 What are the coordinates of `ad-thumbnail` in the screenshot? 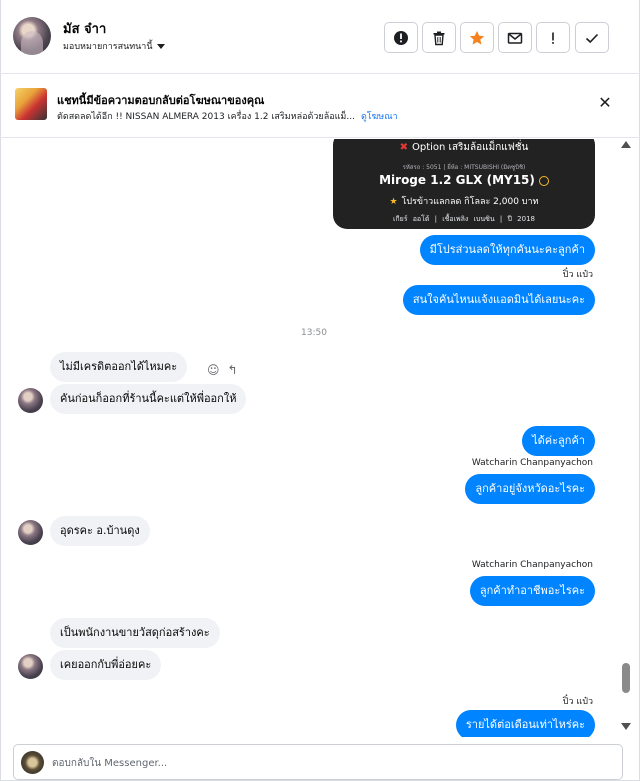 It's located at (31, 104).